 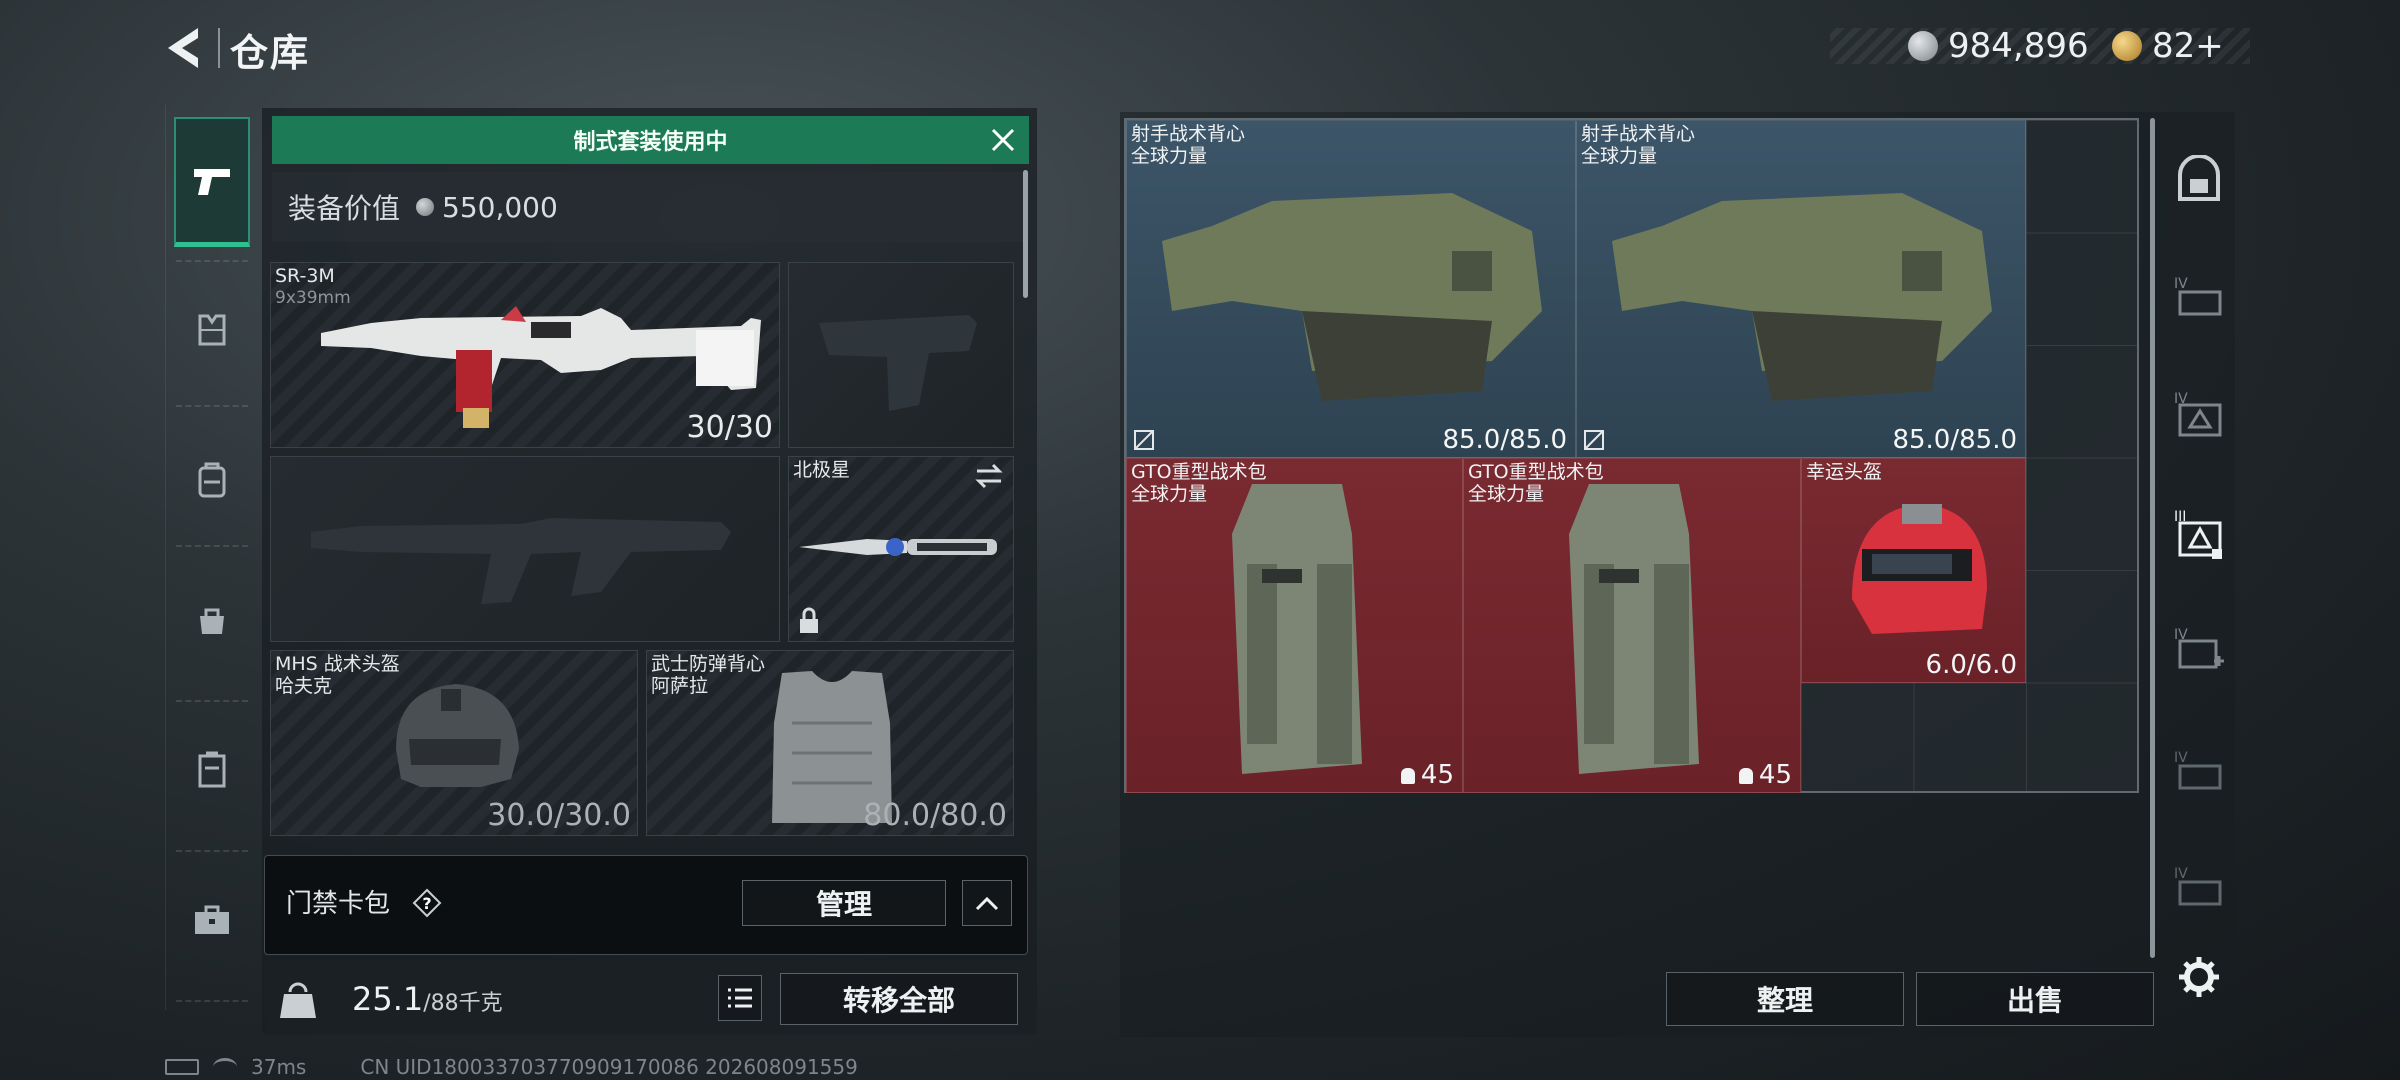 I want to click on armor-brand: 阿萨拉, so click(x=680, y=686).